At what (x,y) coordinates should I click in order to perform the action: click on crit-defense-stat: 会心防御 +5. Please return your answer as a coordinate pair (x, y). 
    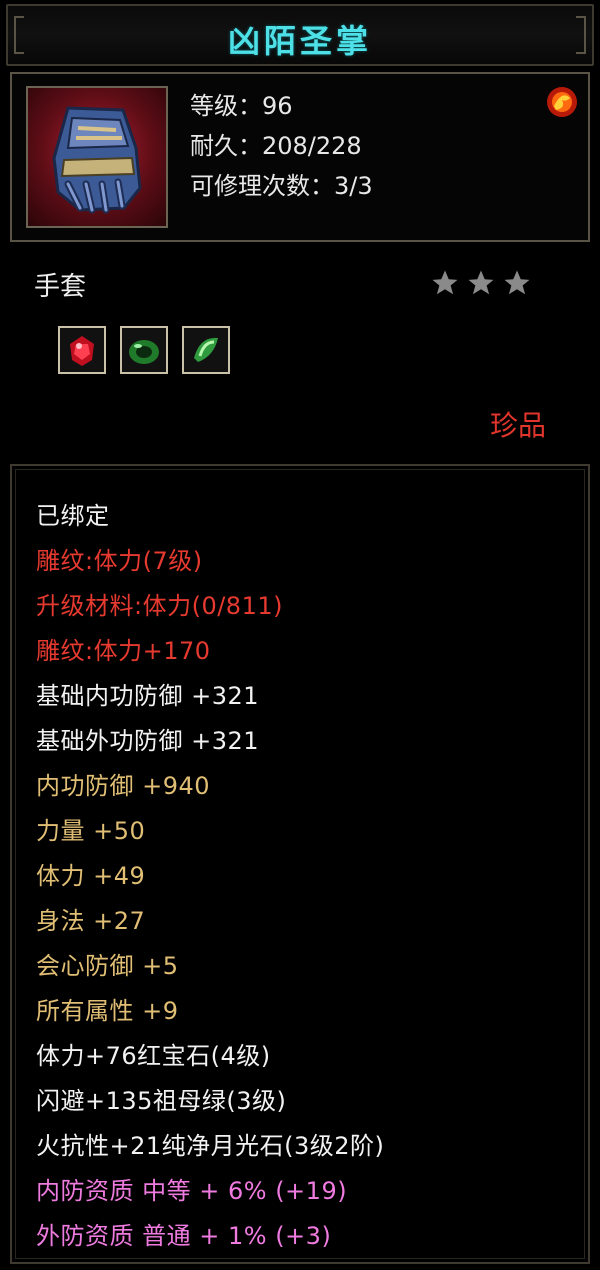
    Looking at the image, I should click on (107, 966).